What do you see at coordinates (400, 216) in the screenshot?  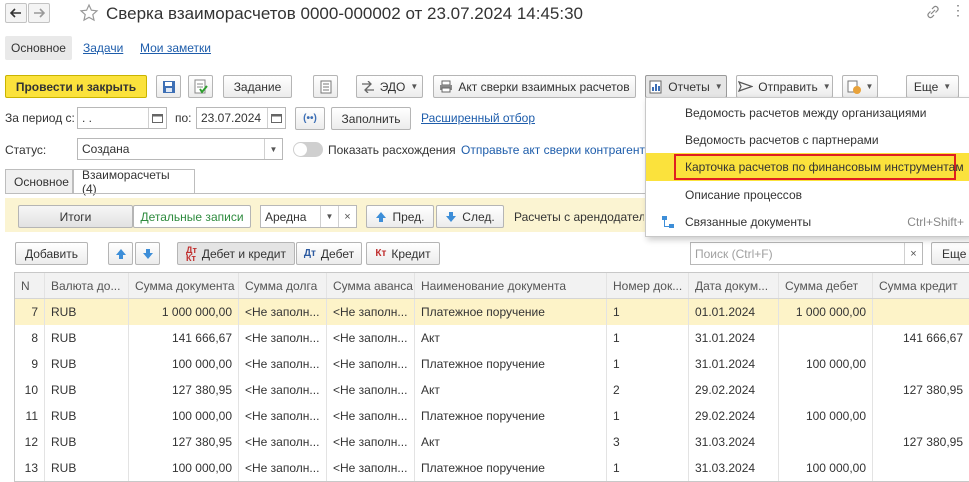 I see `prev-button: Пред.` at bounding box center [400, 216].